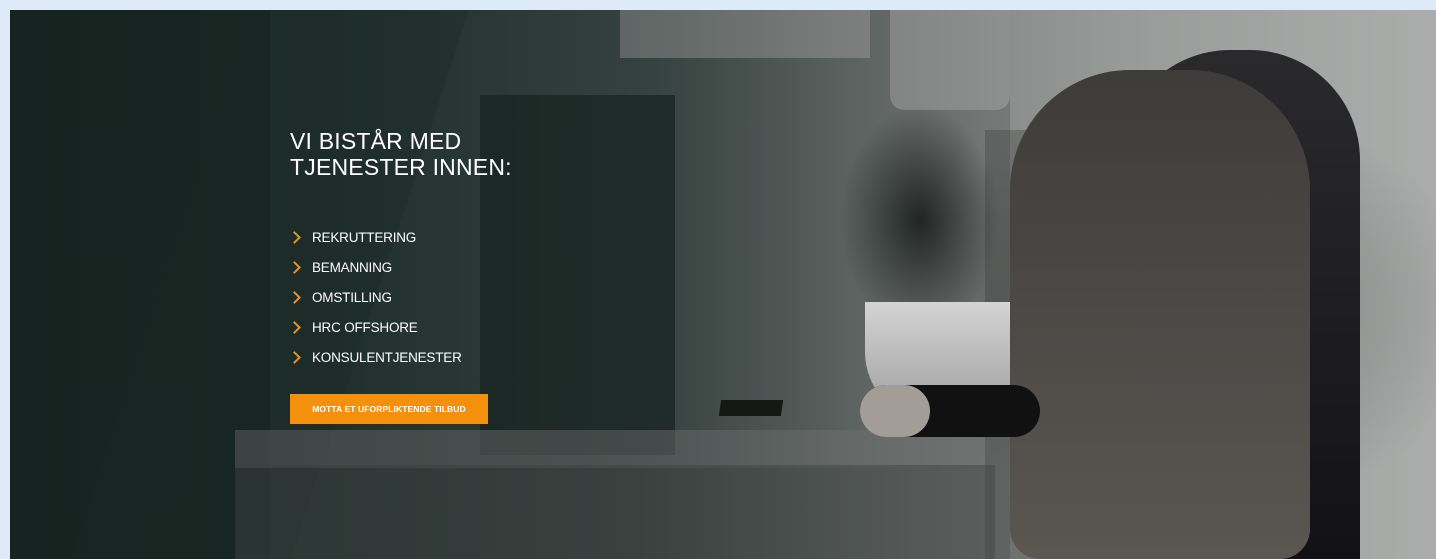  What do you see at coordinates (400, 267) in the screenshot?
I see `service-item-bemanning: BEMANNING` at bounding box center [400, 267].